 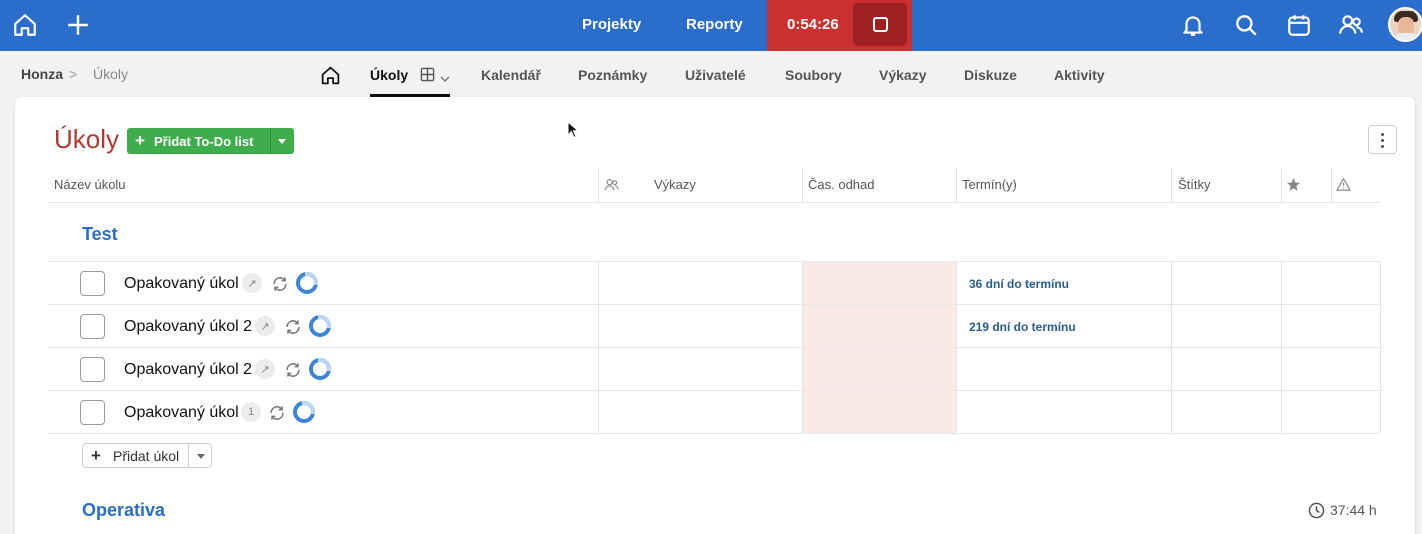 I want to click on stop-timer-button, so click(x=880, y=24).